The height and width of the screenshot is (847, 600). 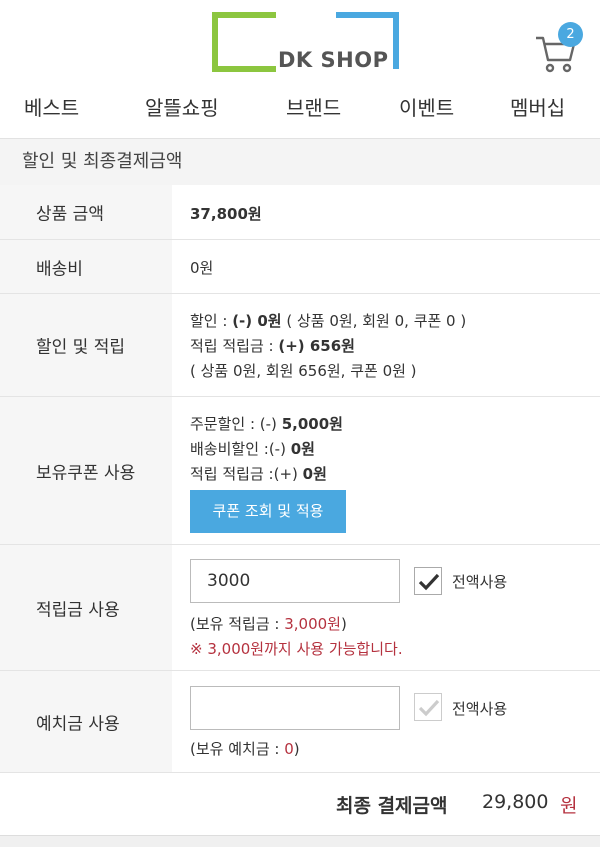 What do you see at coordinates (479, 708) in the screenshot?
I see `deposit-use-all-label: 전액사용` at bounding box center [479, 708].